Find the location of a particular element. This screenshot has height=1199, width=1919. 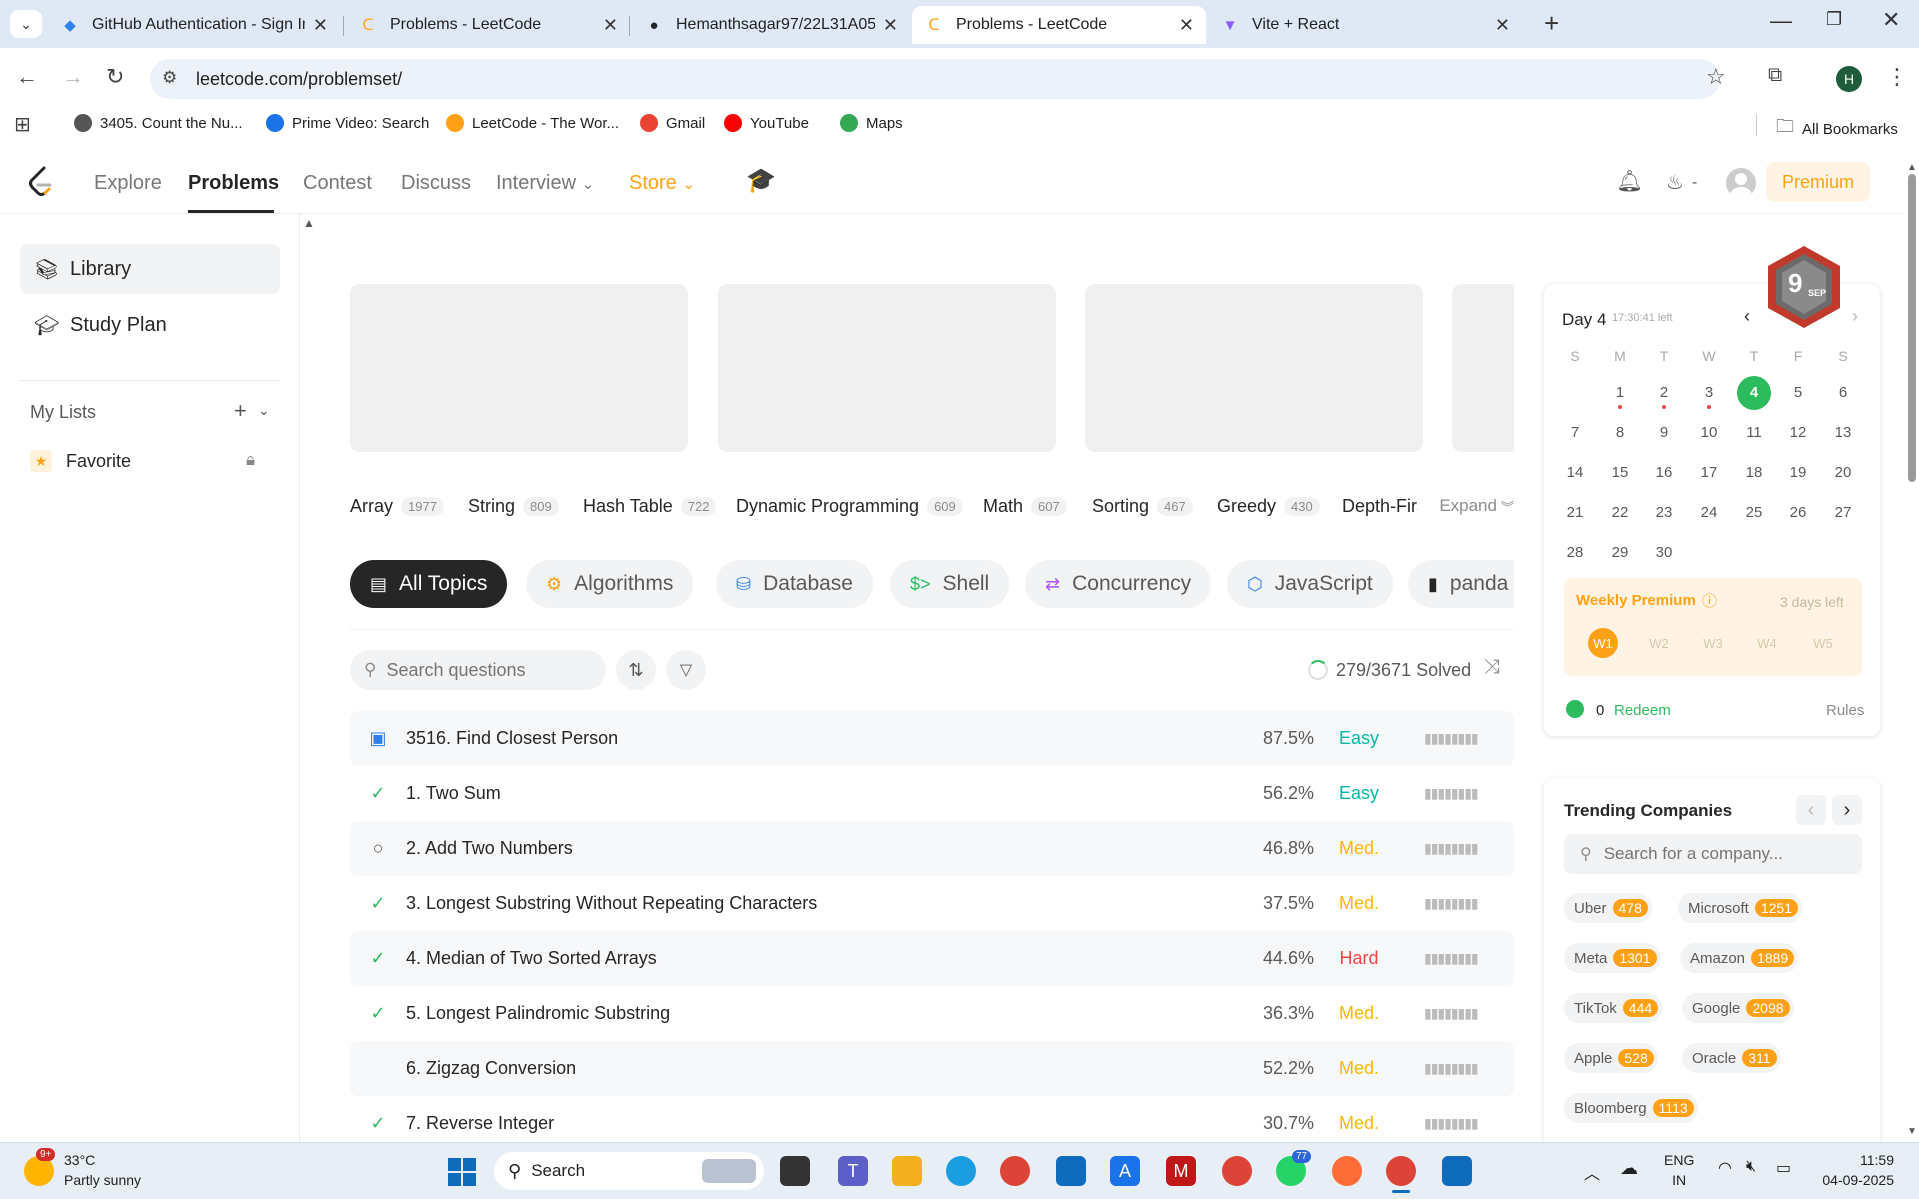

category-all-topics: ▤ All Topics is located at coordinates (429, 584).